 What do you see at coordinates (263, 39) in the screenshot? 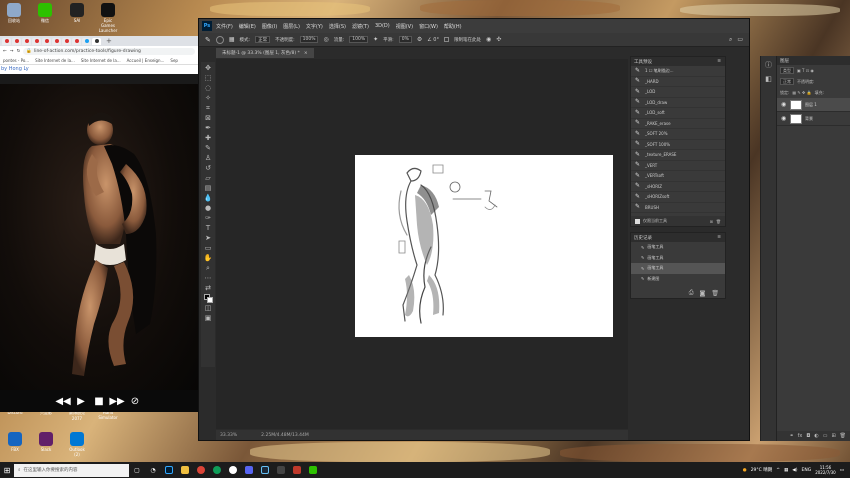
I see `mode-select: 正常` at bounding box center [263, 39].